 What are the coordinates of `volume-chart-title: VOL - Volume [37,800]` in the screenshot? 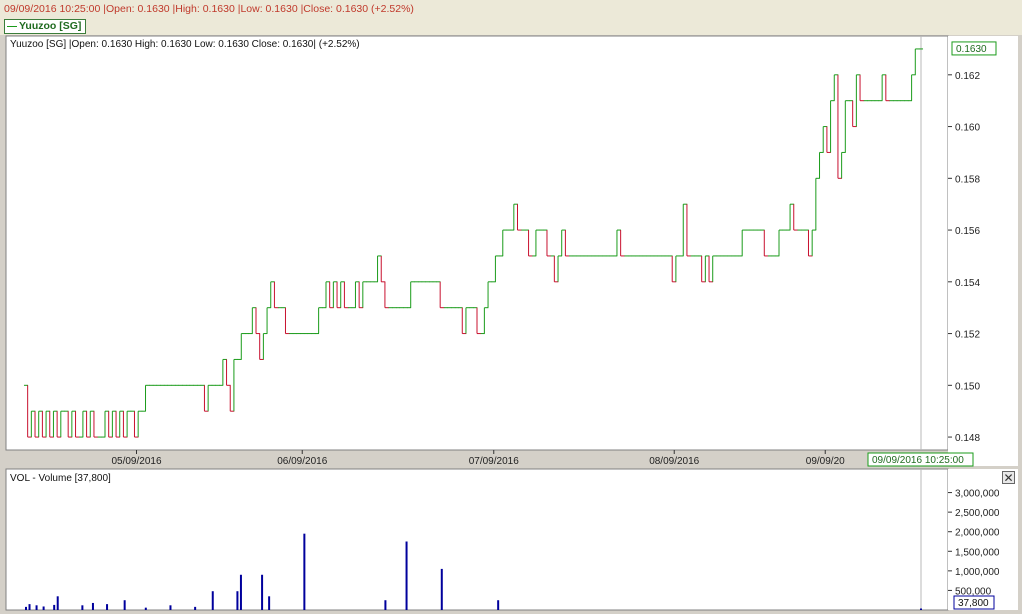 It's located at (60, 478).